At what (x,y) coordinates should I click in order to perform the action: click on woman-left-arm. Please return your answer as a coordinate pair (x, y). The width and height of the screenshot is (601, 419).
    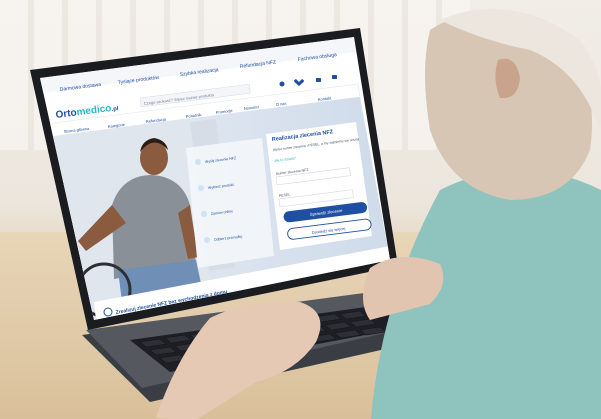
    Looking at the image, I should click on (238, 360).